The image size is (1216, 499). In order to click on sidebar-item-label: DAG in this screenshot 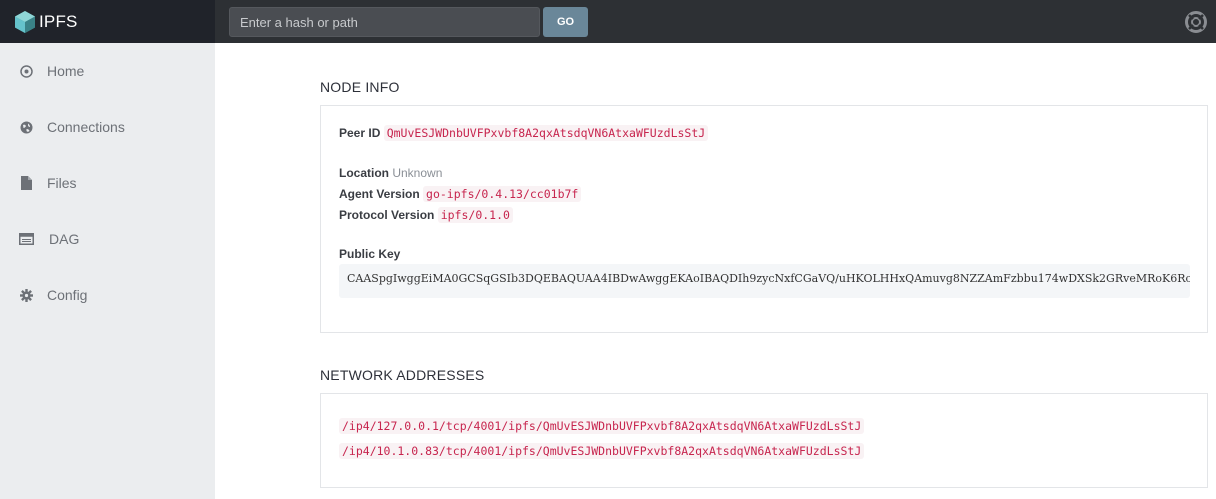, I will do `click(64, 239)`.